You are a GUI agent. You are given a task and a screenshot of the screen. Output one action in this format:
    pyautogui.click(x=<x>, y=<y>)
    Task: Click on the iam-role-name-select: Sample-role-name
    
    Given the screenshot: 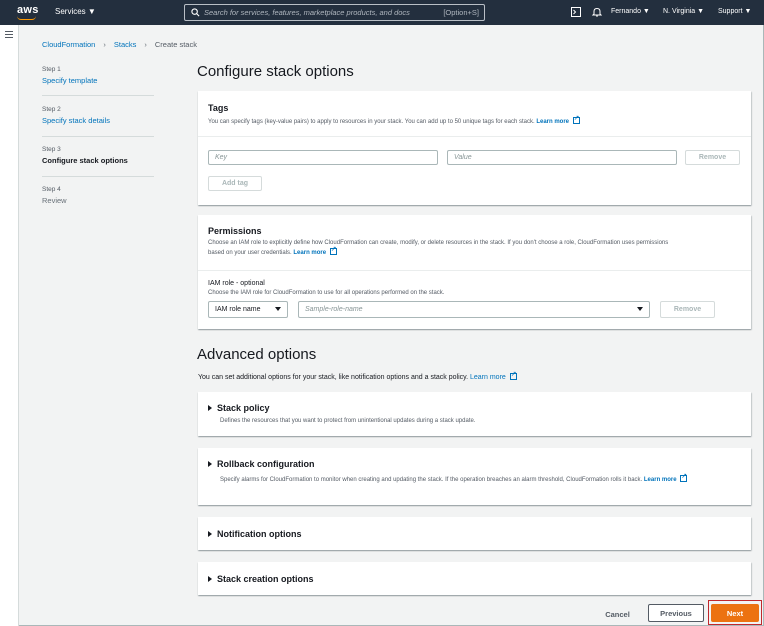 What is the action you would take?
    pyautogui.click(x=474, y=309)
    